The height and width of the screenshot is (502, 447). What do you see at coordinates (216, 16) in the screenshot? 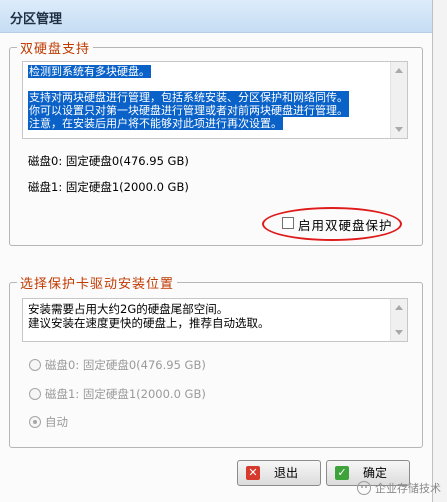
I see `title-bar: 分区管理` at bounding box center [216, 16].